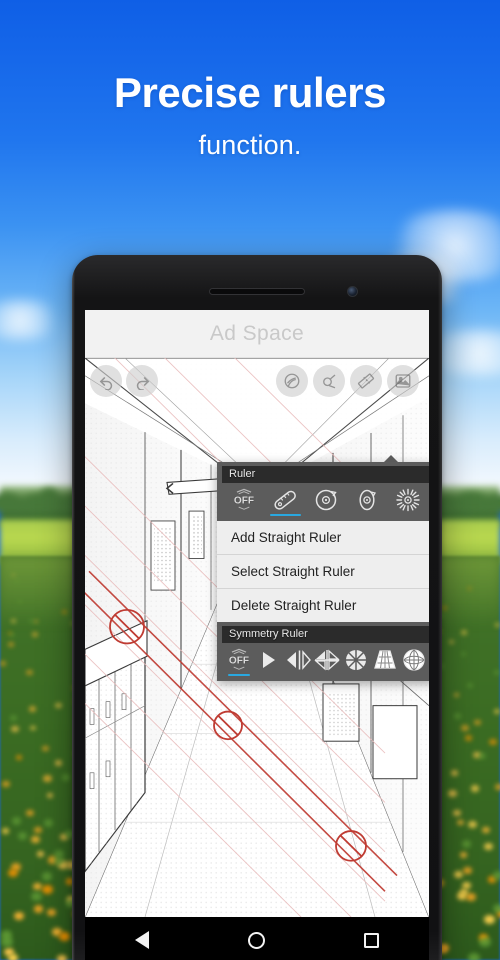 This screenshot has width=500, height=960. I want to click on recents-square-icon, so click(372, 940).